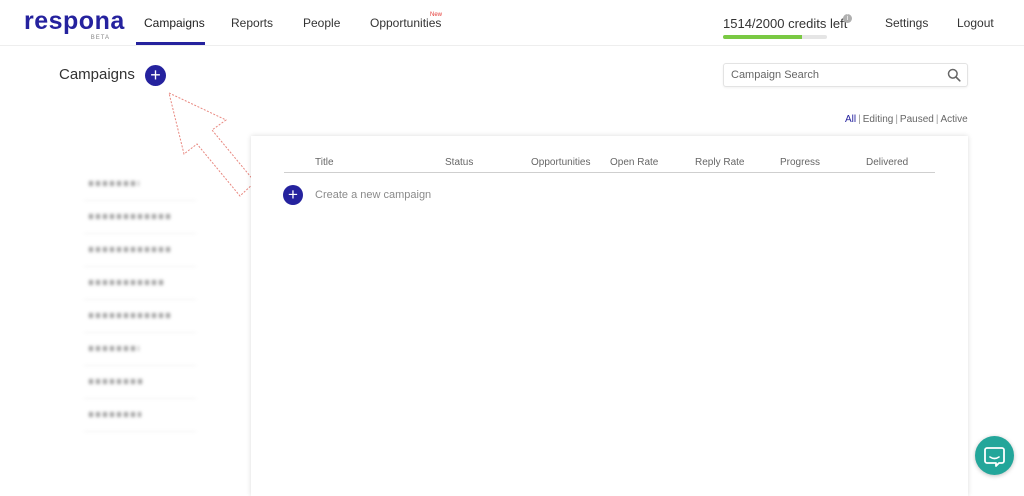  I want to click on page-title: Campaigns, so click(97, 74).